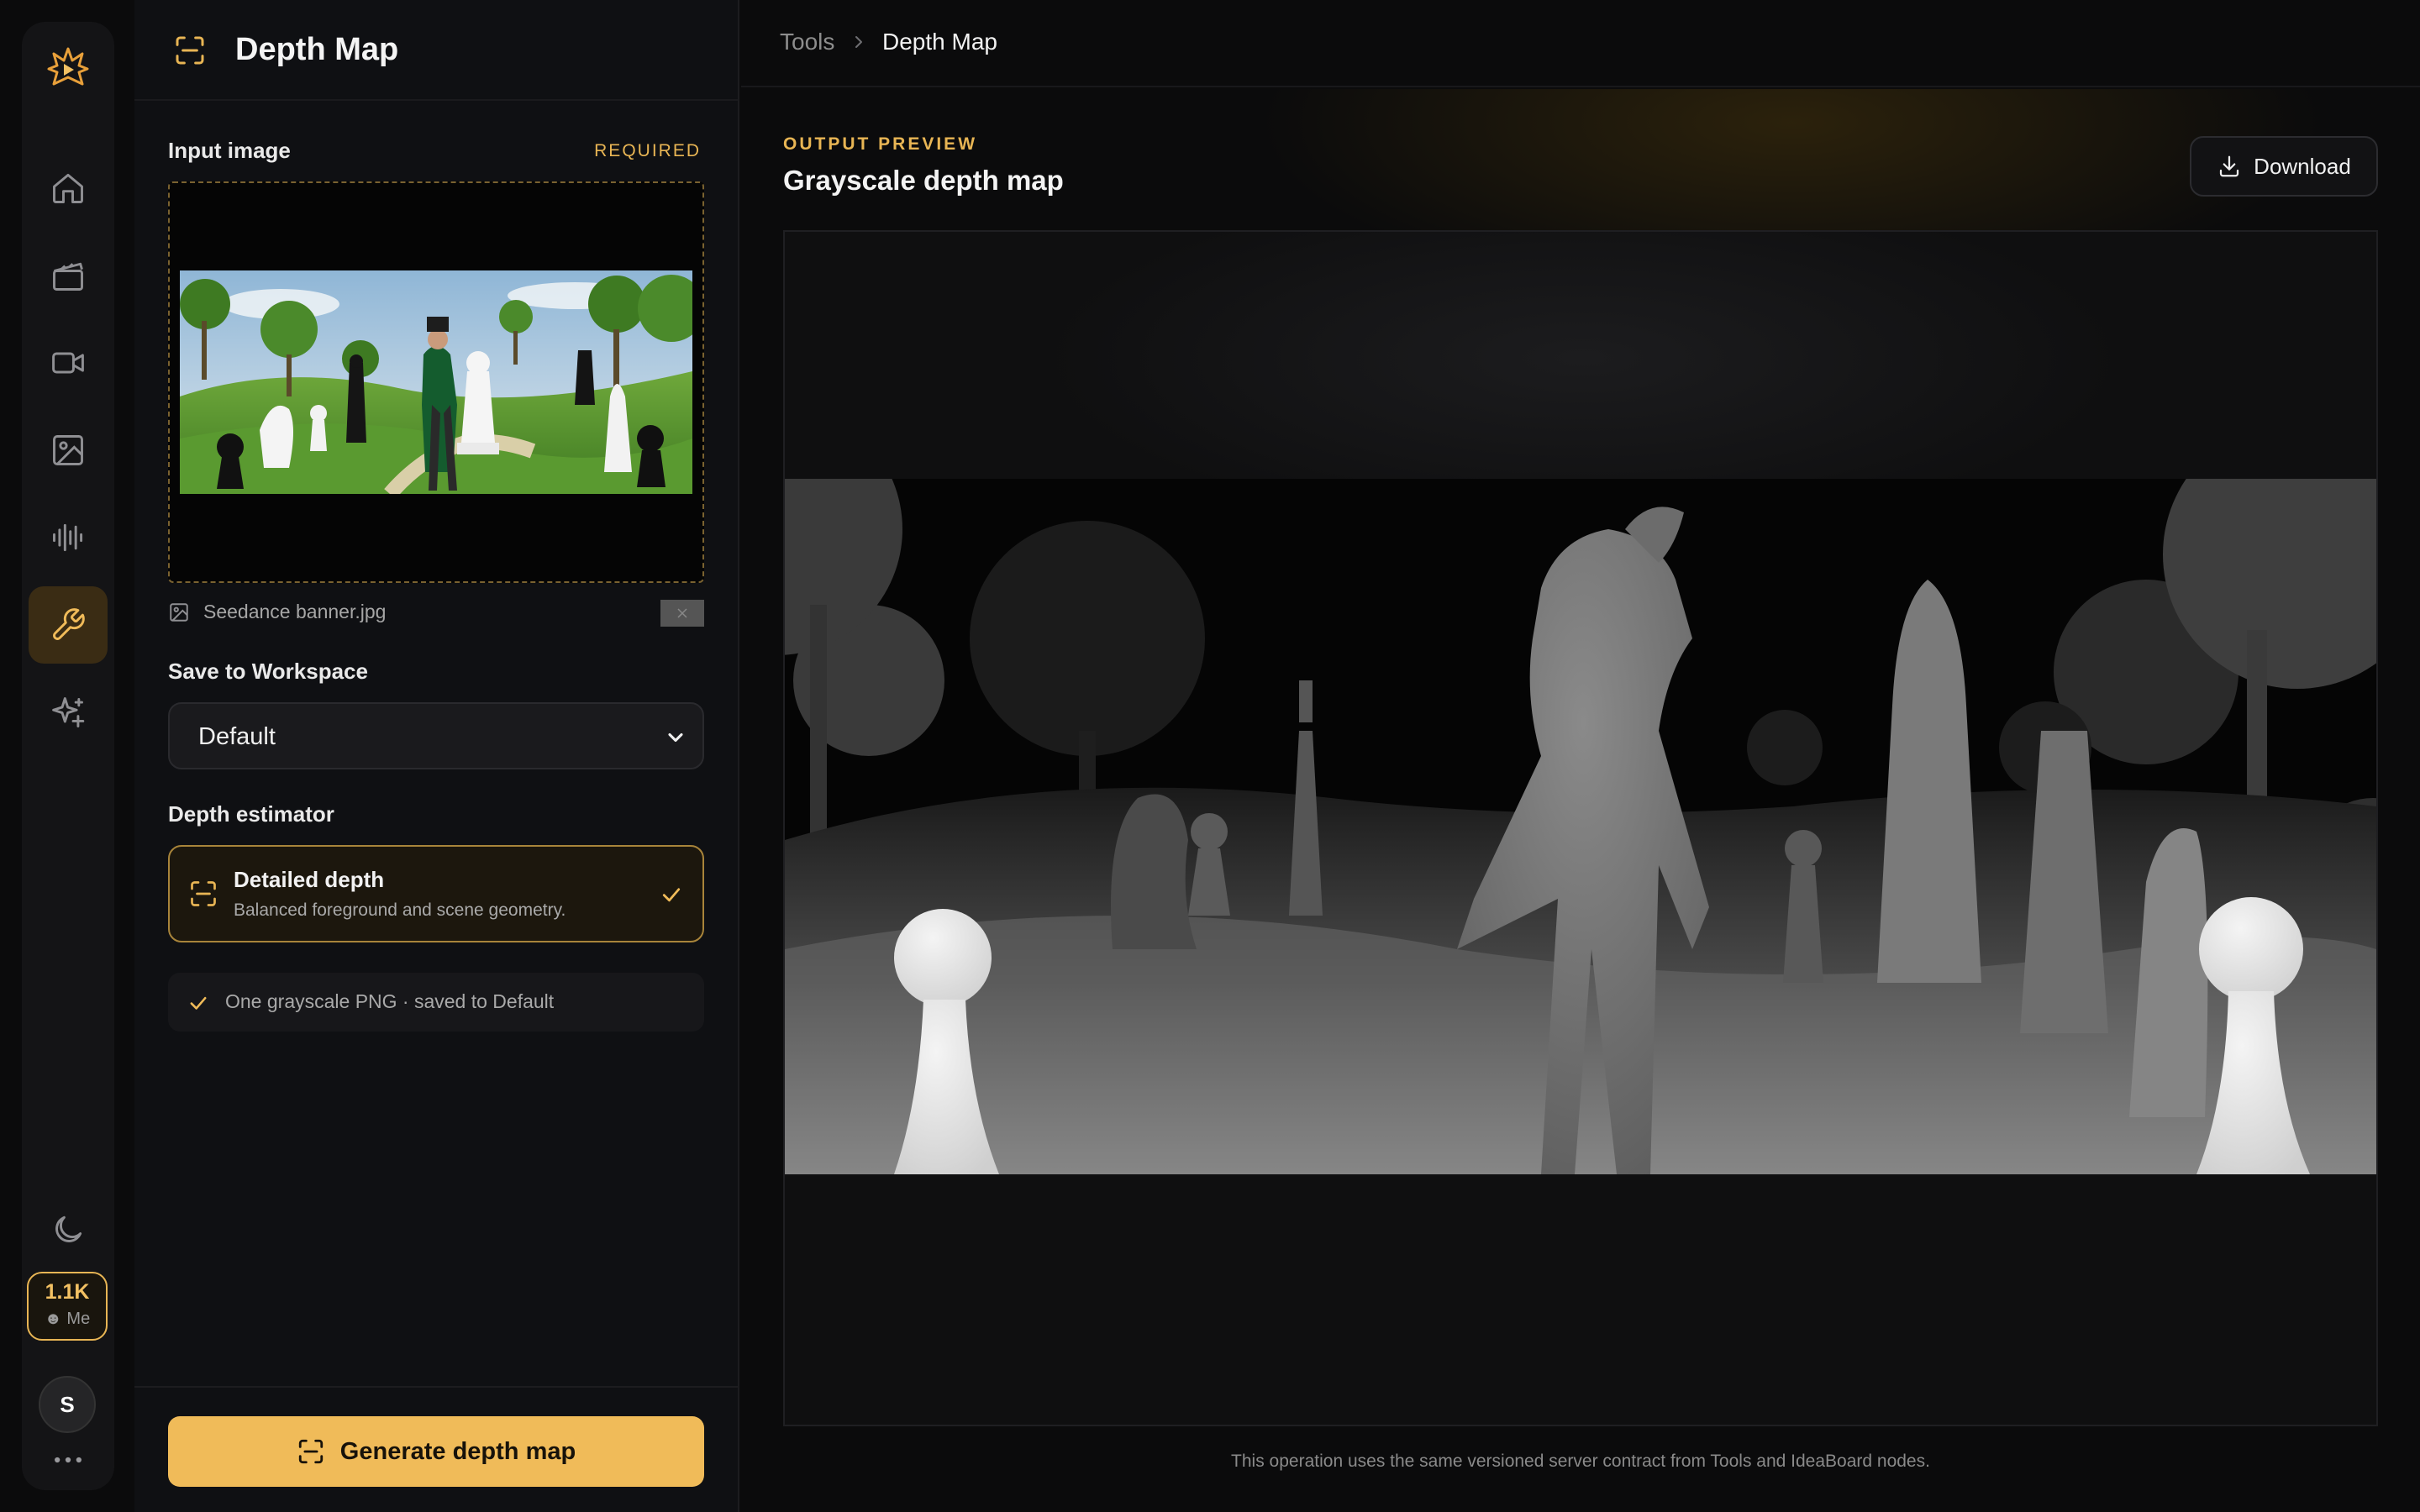  I want to click on wrench-icon, so click(69, 624).